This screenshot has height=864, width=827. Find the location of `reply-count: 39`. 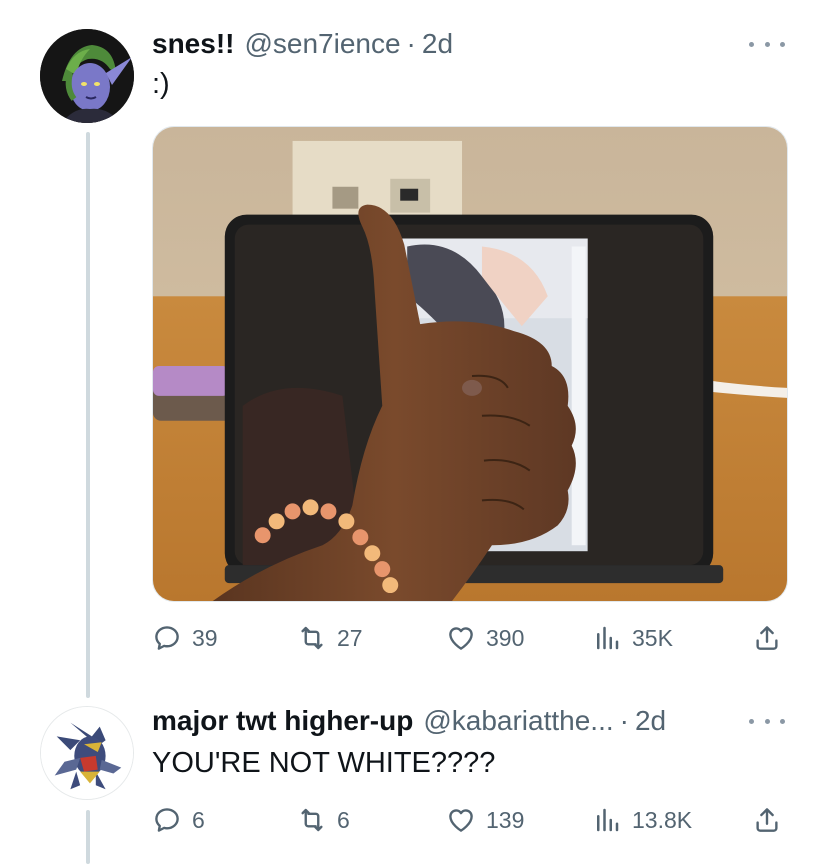

reply-count: 39 is located at coordinates (205, 637).